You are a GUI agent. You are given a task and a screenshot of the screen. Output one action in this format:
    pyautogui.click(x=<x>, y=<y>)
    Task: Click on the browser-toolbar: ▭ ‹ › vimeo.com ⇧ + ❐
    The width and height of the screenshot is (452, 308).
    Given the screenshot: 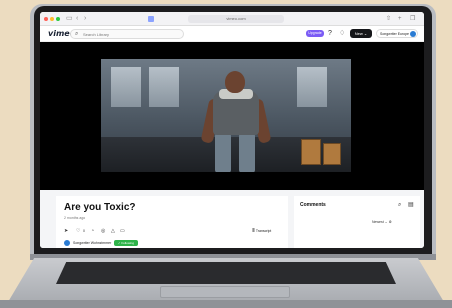 What is the action you would take?
    pyautogui.click(x=232, y=19)
    